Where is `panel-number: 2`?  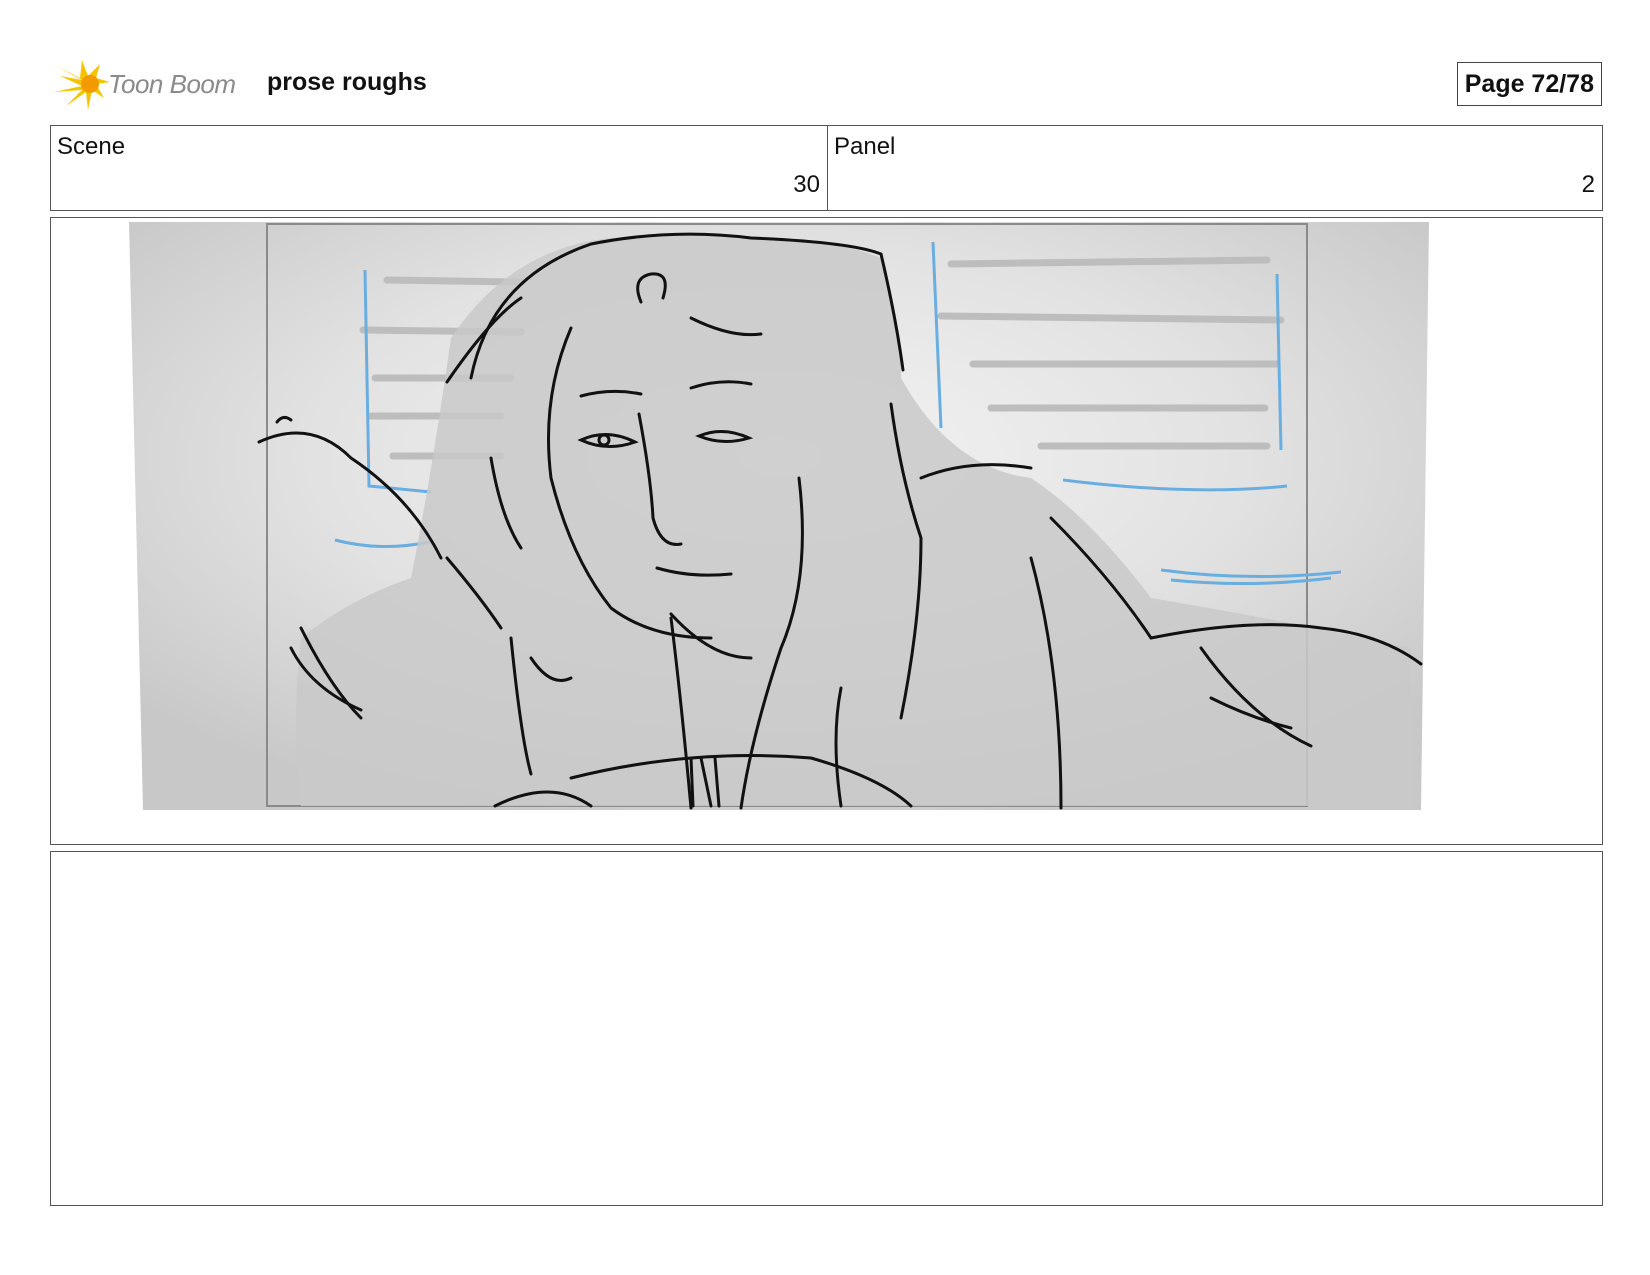
panel-number: 2 is located at coordinates (1588, 184).